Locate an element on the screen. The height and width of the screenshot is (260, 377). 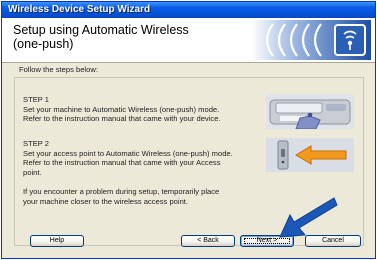
title-bar: Wireless Device Setup Wizard is located at coordinates (188, 10).